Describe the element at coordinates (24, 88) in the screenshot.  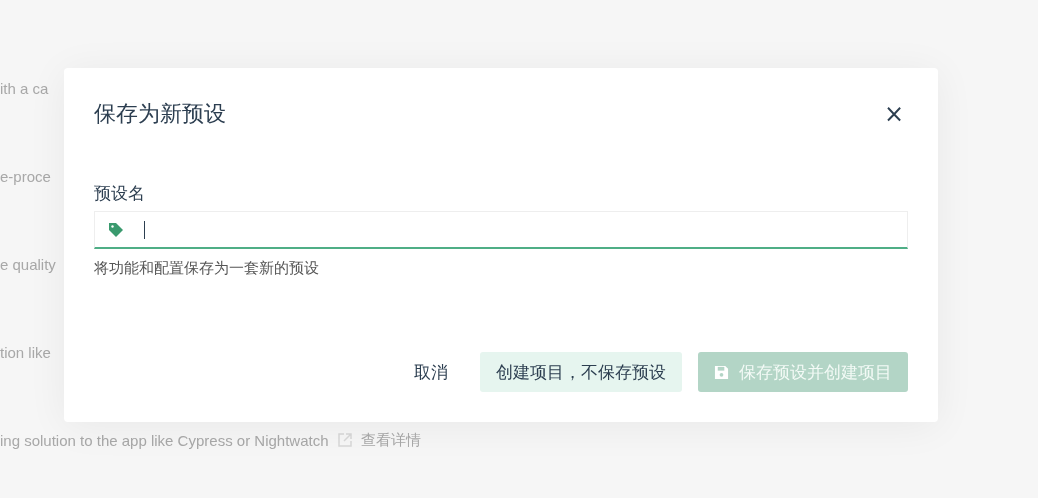
I see `background-text: ith a ca` at that location.